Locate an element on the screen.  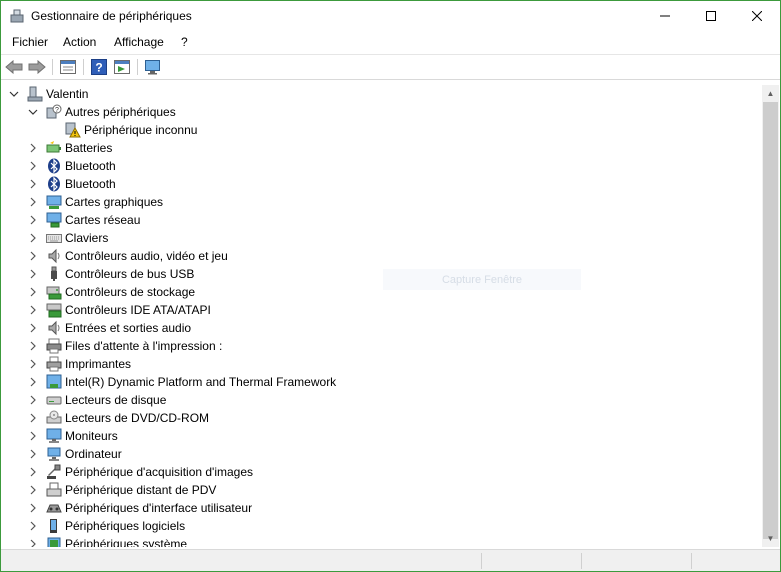
forward-button is located at coordinates (37, 67).